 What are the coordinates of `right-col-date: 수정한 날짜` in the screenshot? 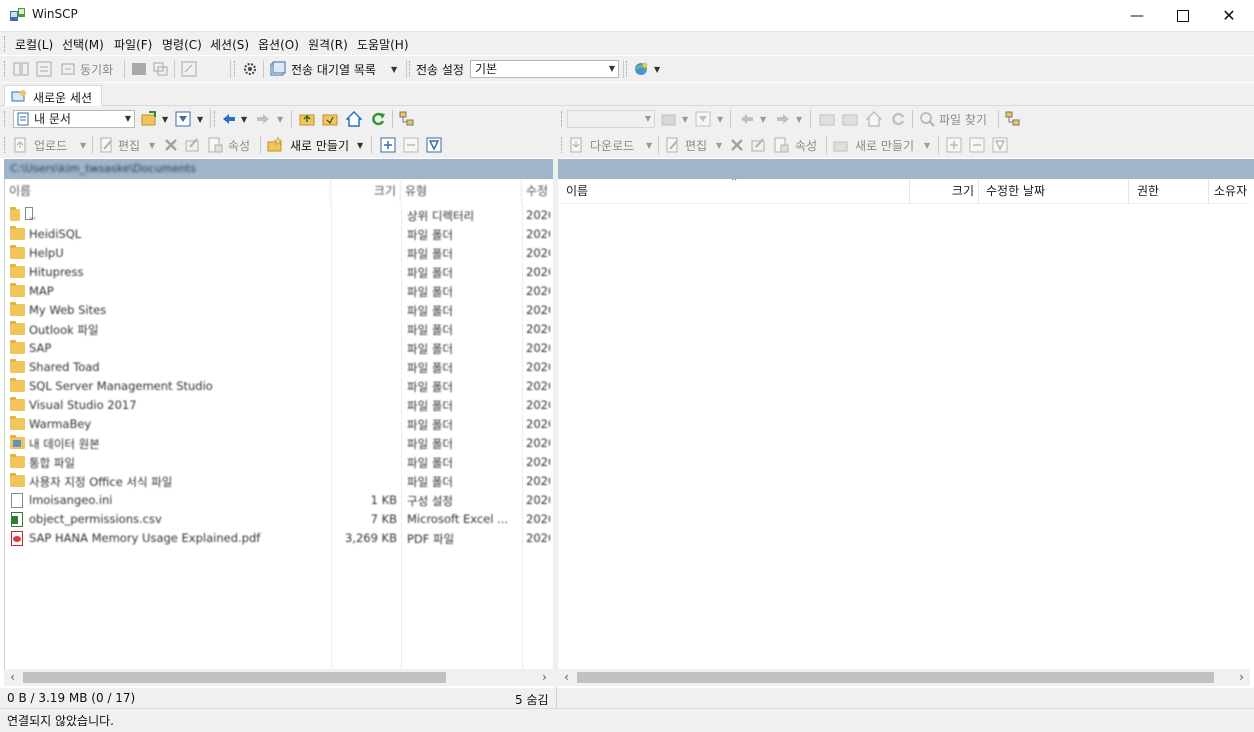 It's located at (1054, 191).